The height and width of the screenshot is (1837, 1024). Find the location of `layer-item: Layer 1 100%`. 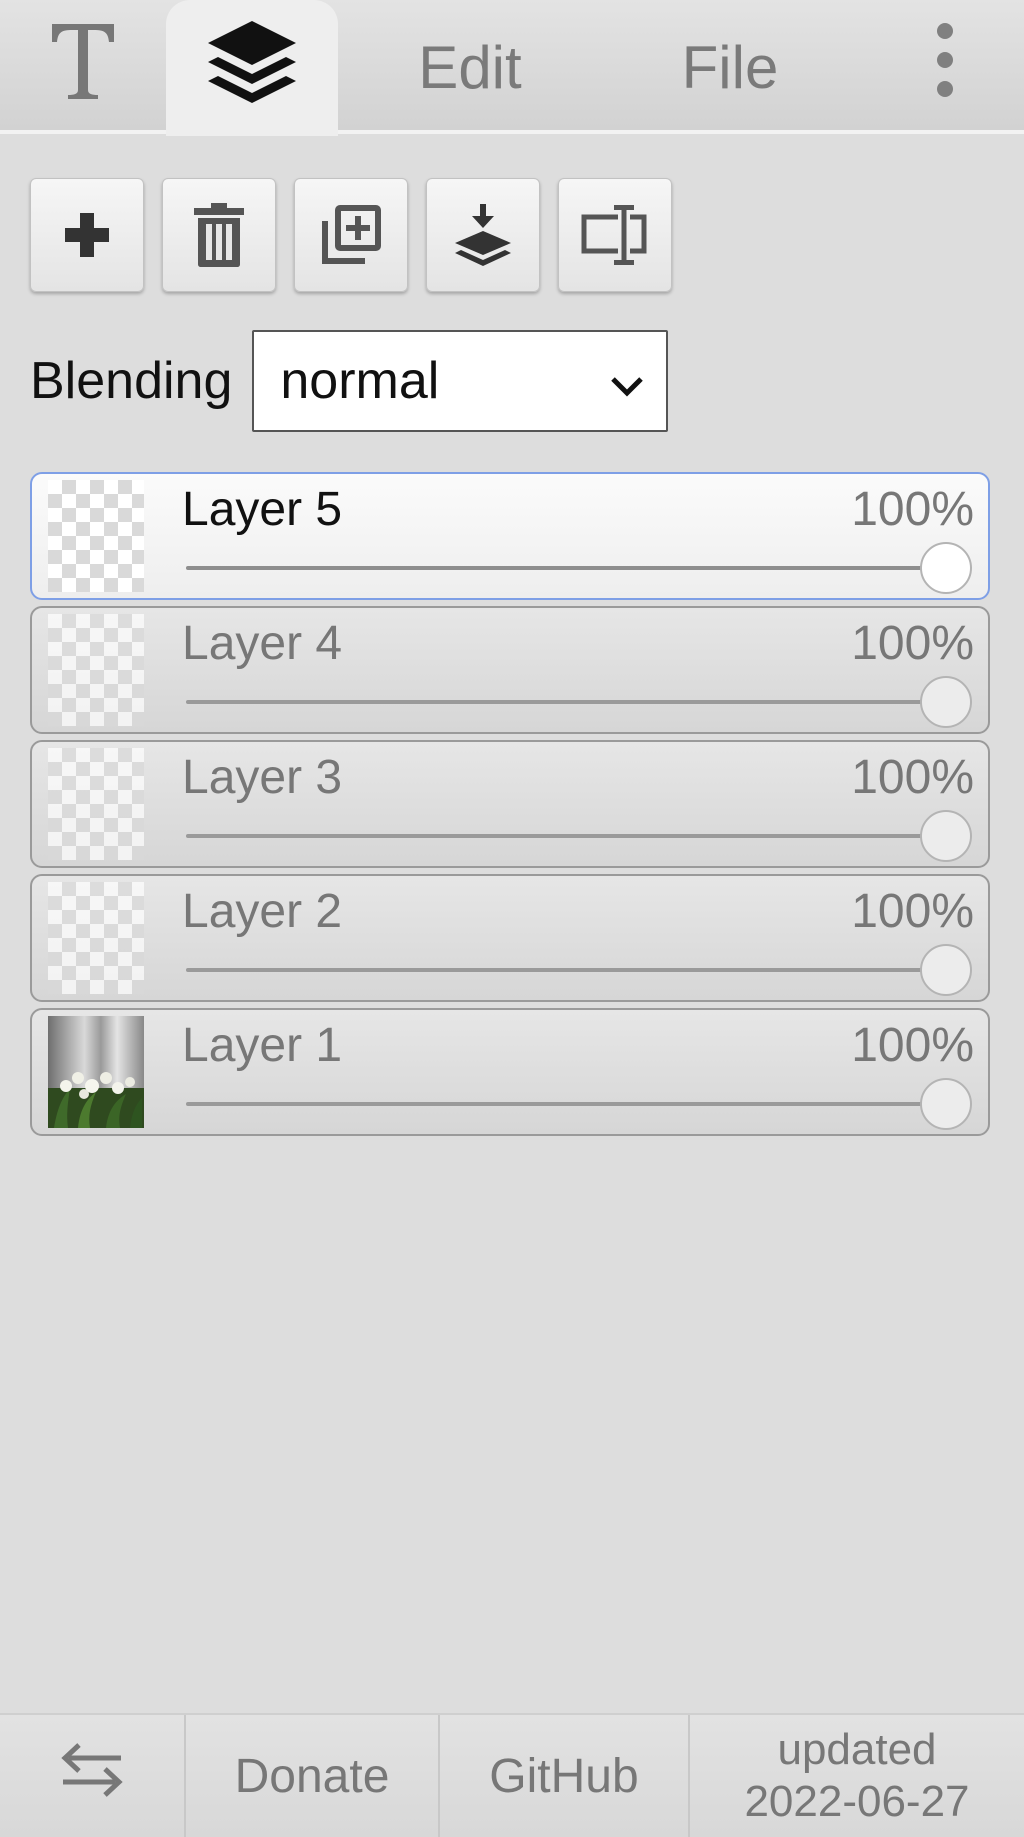

layer-item: Layer 1 100% is located at coordinates (510, 1072).